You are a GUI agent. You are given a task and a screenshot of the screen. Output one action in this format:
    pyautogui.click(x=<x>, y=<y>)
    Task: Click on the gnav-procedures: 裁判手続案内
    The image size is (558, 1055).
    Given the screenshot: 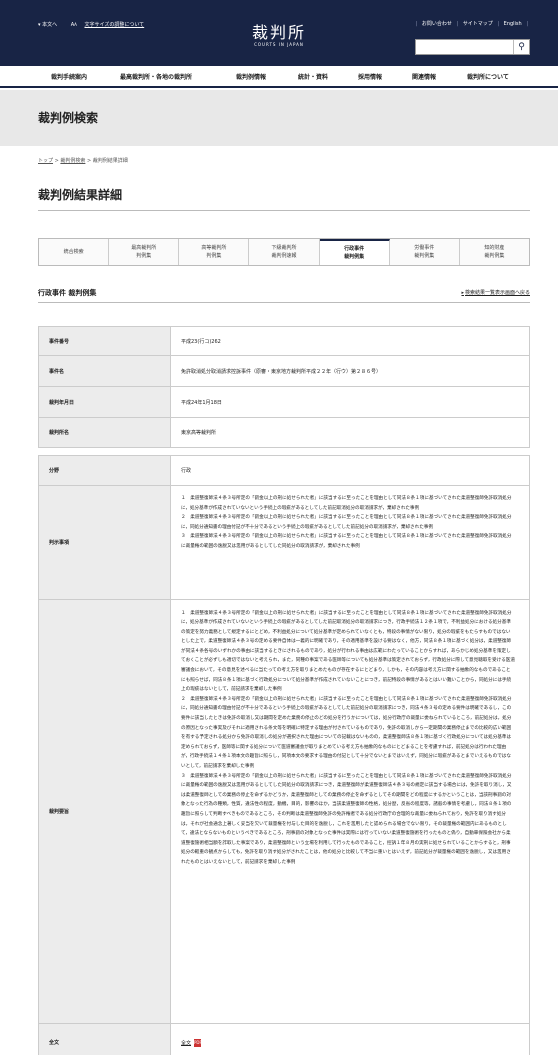 What is the action you would take?
    pyautogui.click(x=69, y=76)
    